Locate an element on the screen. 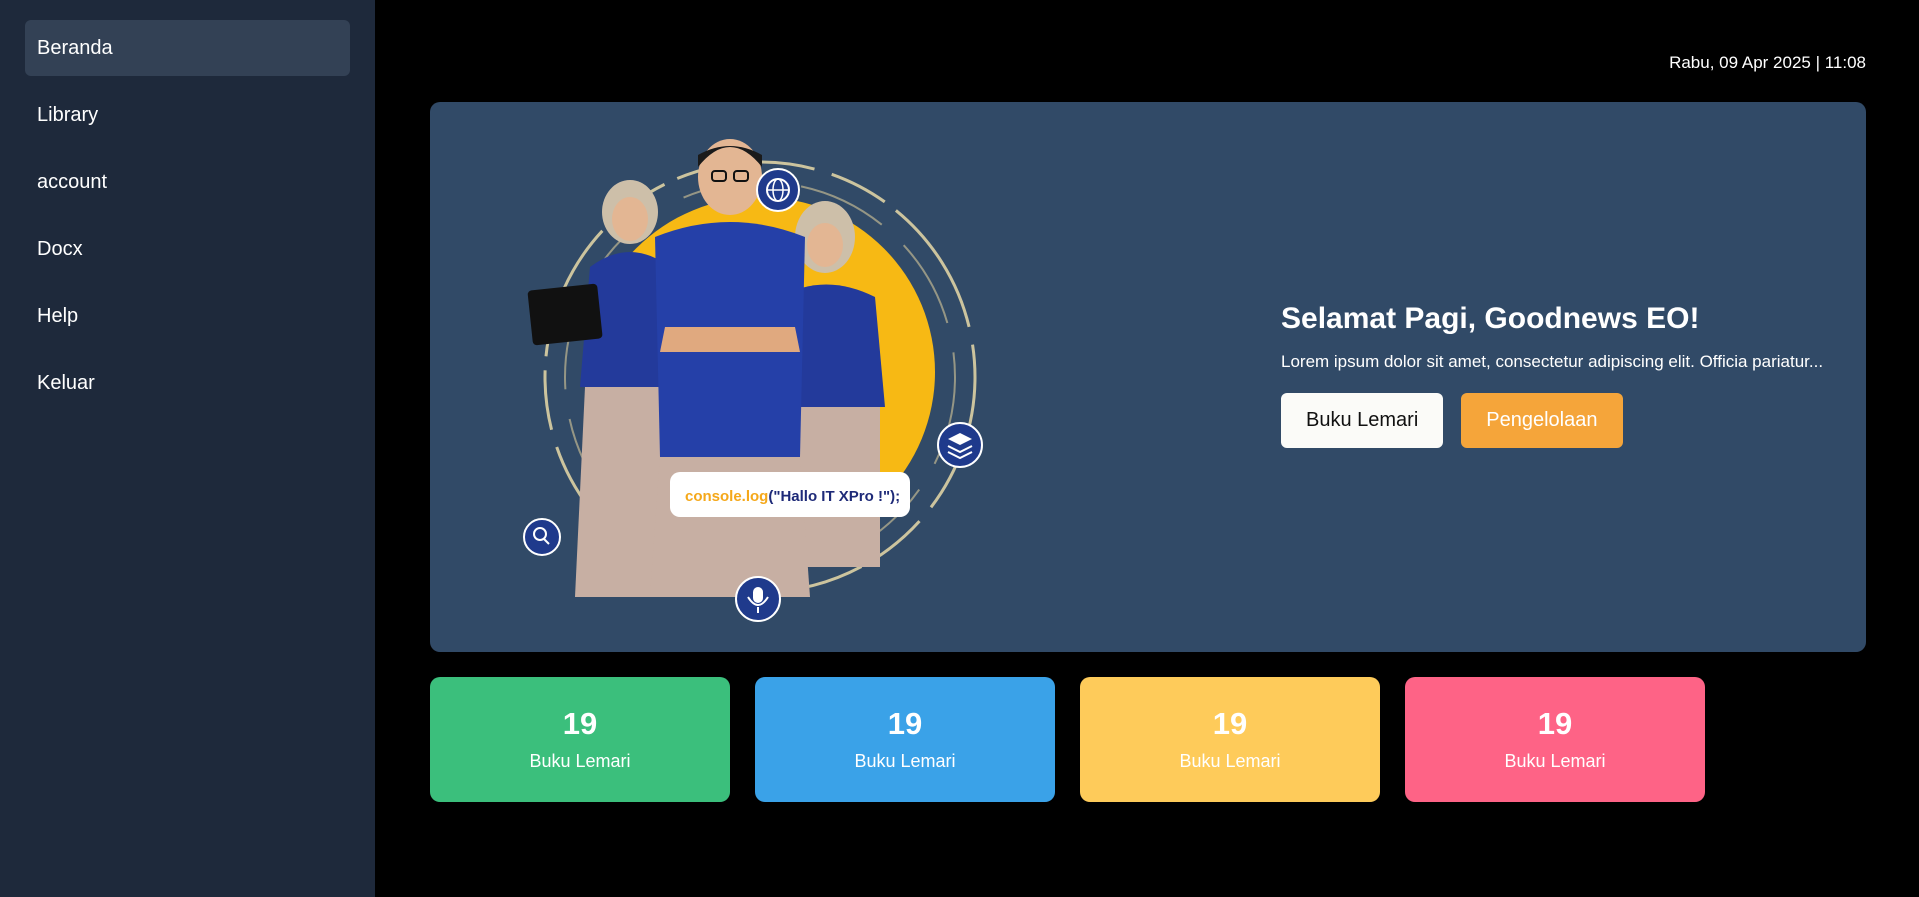 This screenshot has height=897, width=1919. globe-icon is located at coordinates (778, 190).